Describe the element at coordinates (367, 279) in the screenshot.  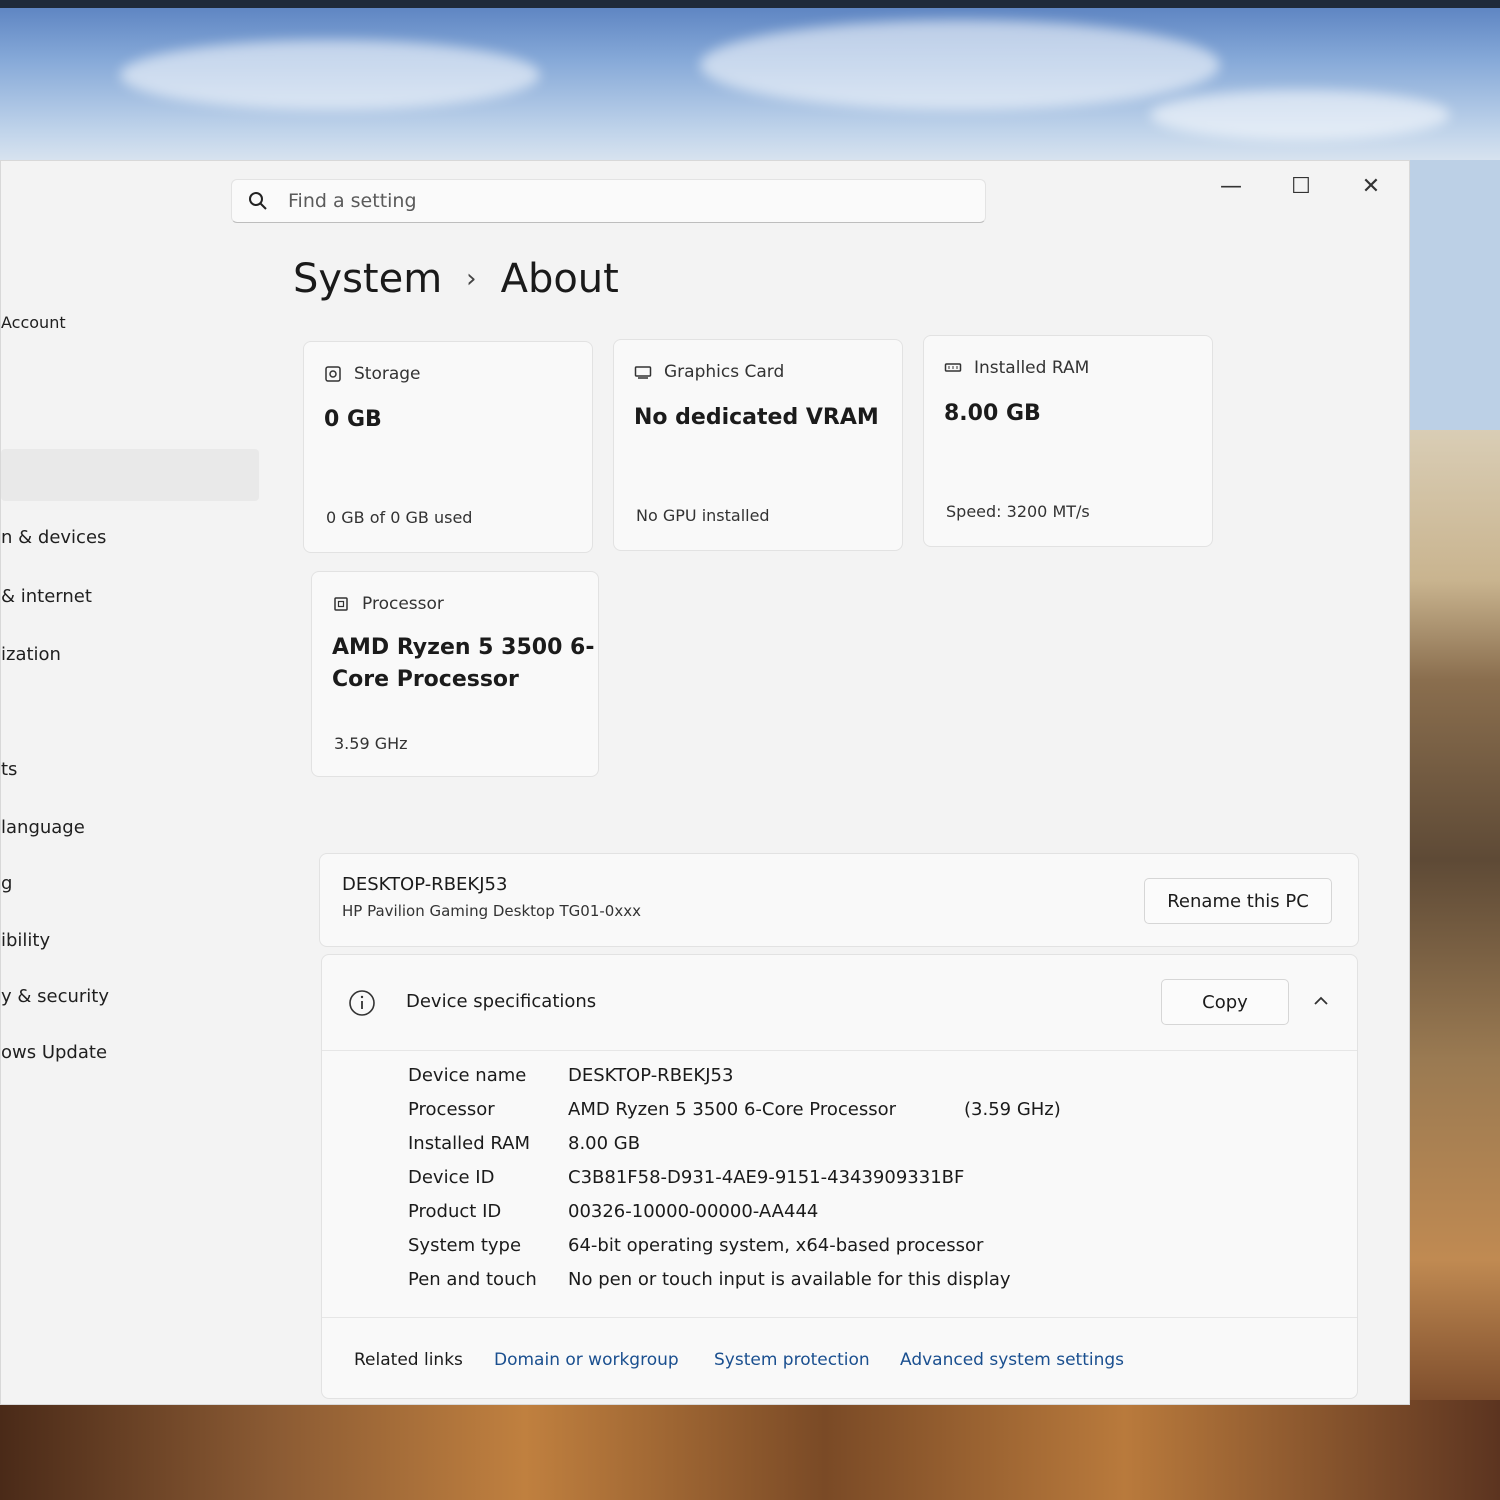
I see `breadcrumb-system: System` at that location.